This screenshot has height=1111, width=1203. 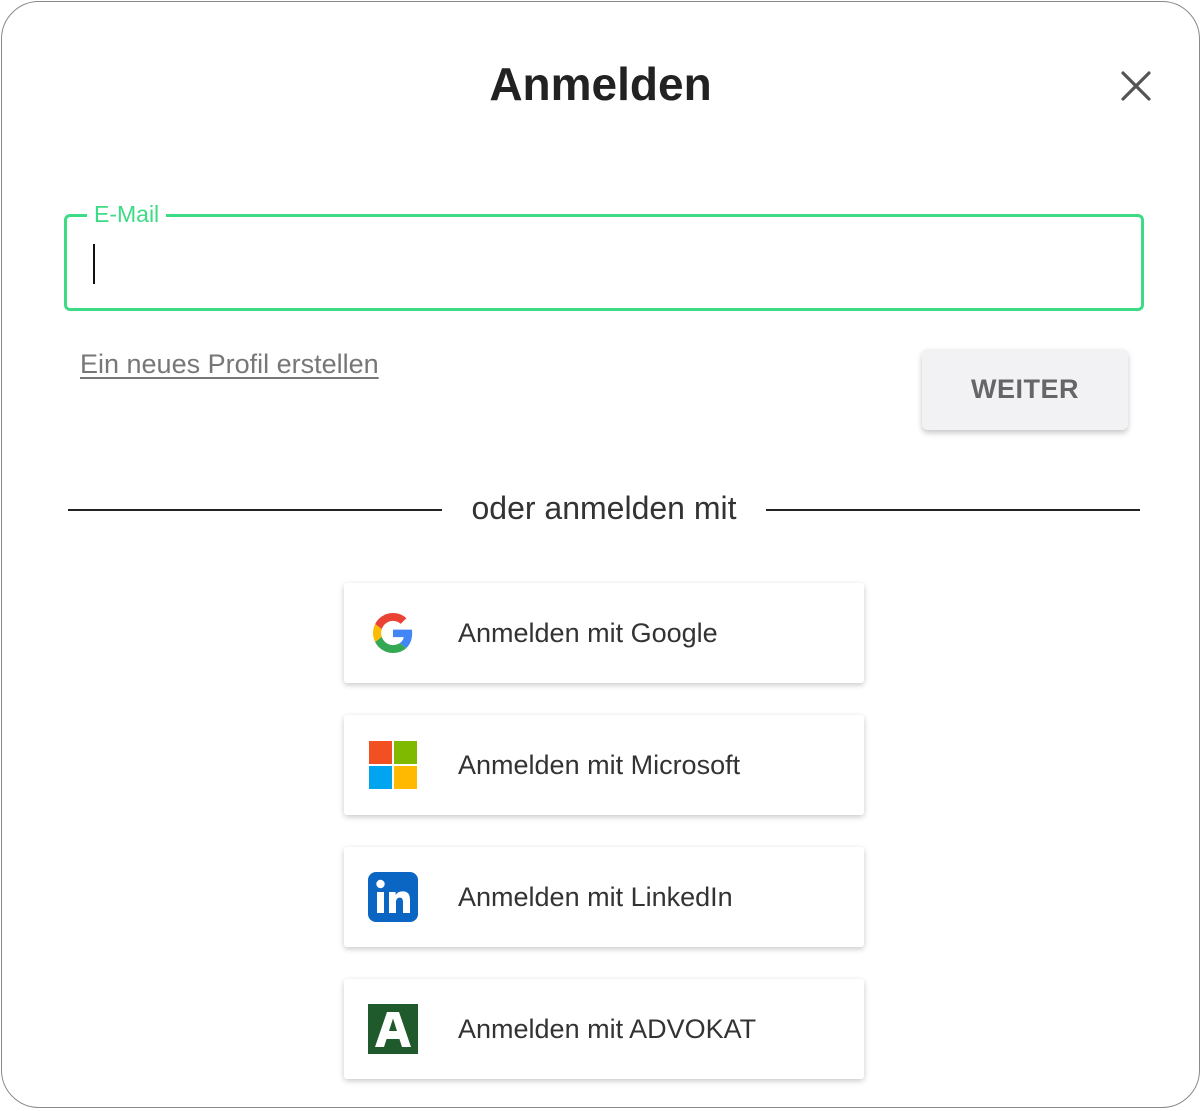 What do you see at coordinates (393, 765) in the screenshot?
I see `microsoft-icon` at bounding box center [393, 765].